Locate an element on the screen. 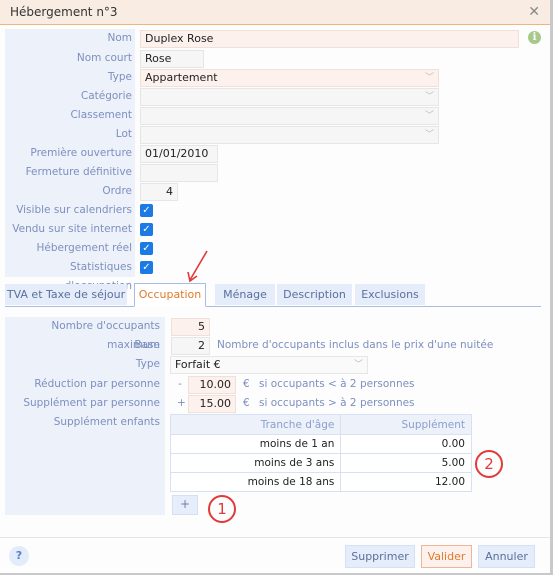  label-fermeture-definitive: Fermeture définitive is located at coordinates (78, 172).